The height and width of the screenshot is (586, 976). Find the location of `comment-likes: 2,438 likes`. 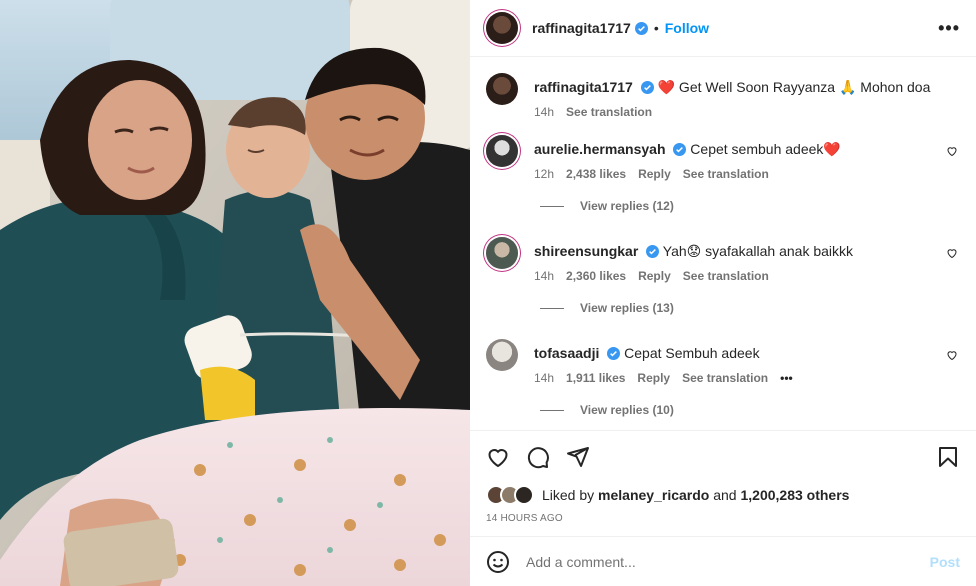

comment-likes: 2,438 likes is located at coordinates (596, 174).